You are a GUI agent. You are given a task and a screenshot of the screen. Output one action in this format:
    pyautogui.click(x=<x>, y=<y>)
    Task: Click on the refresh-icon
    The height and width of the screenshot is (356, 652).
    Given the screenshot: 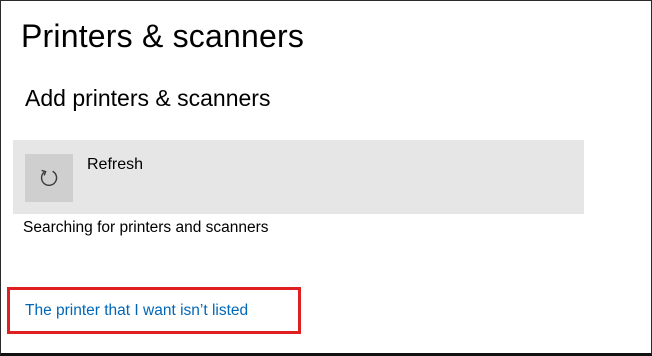 What is the action you would take?
    pyautogui.click(x=49, y=178)
    